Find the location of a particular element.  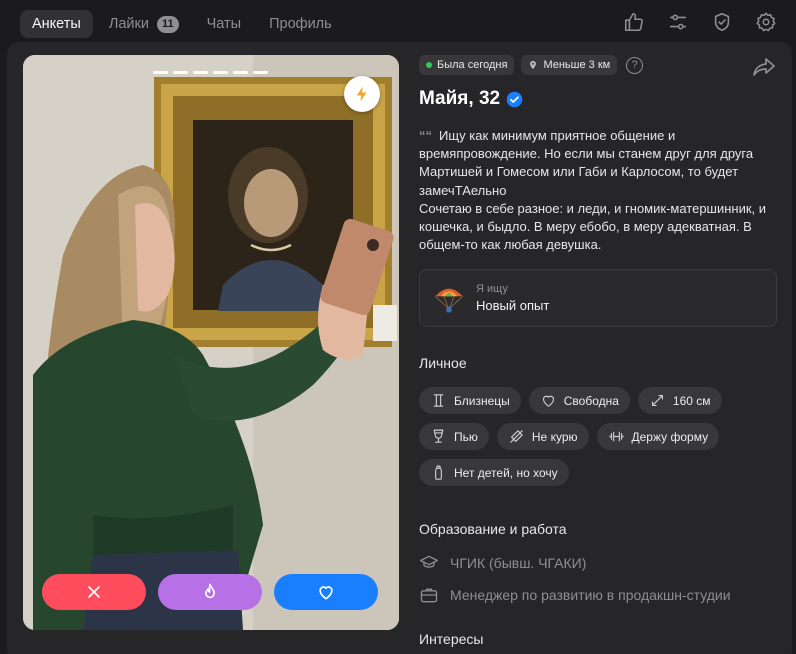

photo-actions is located at coordinates (210, 592).